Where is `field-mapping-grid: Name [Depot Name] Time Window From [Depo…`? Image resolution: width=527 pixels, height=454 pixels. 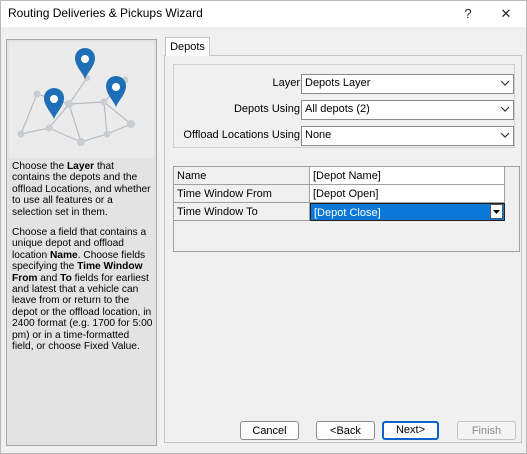 field-mapping-grid: Name [Depot Name] Time Window From [Depo… is located at coordinates (346, 209).